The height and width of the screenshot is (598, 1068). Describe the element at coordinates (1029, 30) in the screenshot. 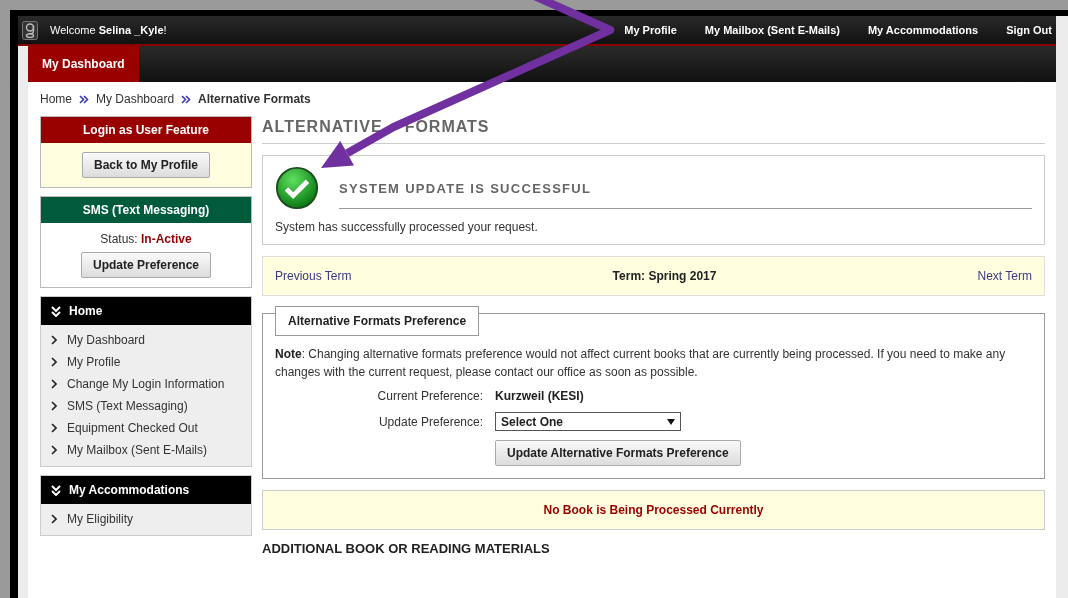

I see `top-nav-link: Sign Out` at that location.